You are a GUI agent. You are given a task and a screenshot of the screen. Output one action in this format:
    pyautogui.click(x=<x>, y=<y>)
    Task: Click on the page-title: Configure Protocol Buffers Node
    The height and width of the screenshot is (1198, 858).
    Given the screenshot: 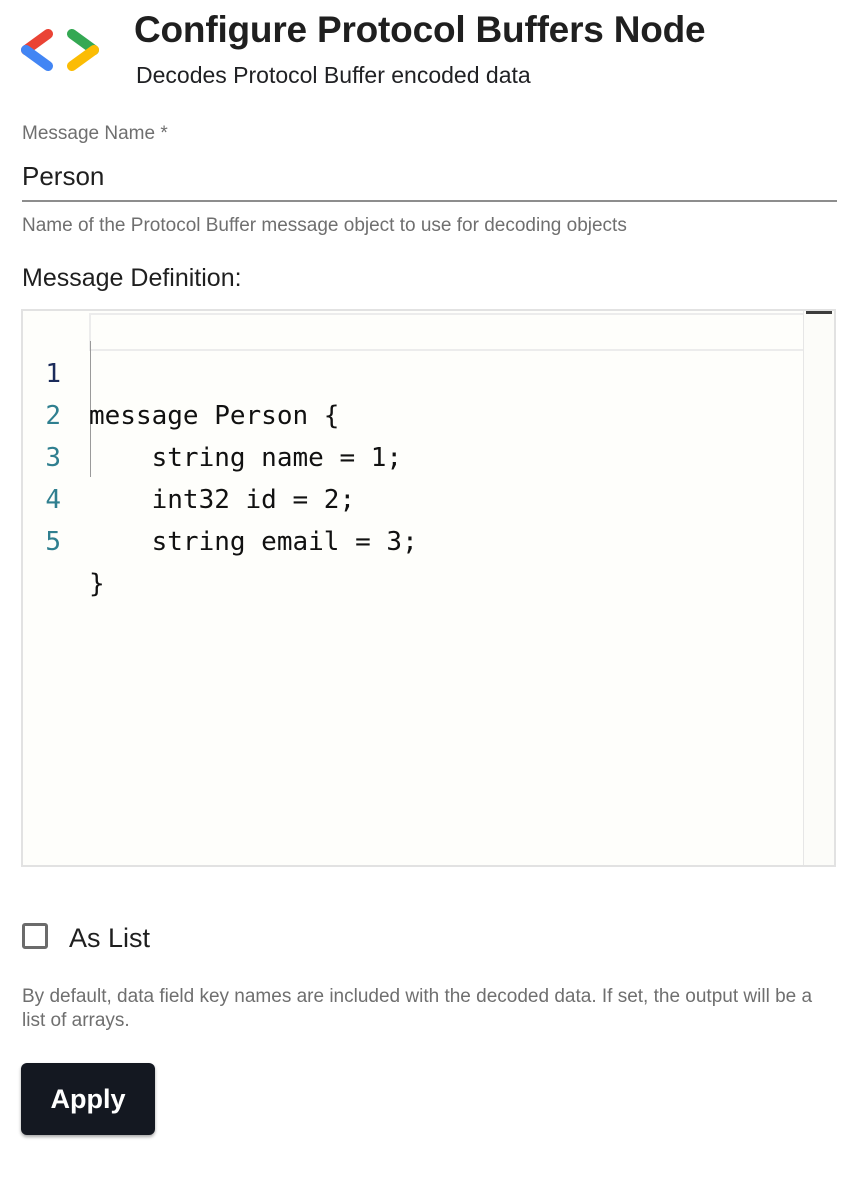 What is the action you would take?
    pyautogui.click(x=420, y=29)
    